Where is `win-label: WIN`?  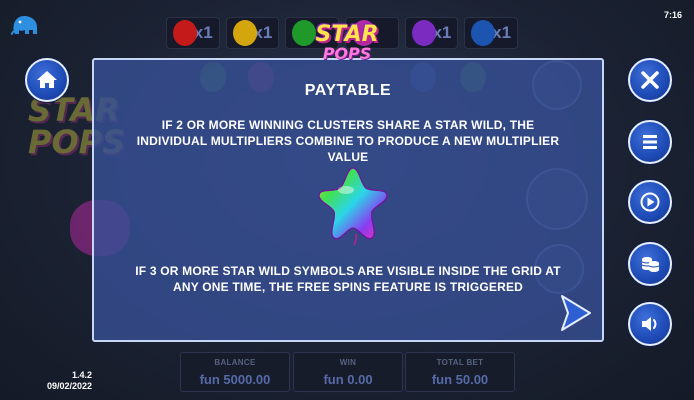 win-label: WIN is located at coordinates (348, 362).